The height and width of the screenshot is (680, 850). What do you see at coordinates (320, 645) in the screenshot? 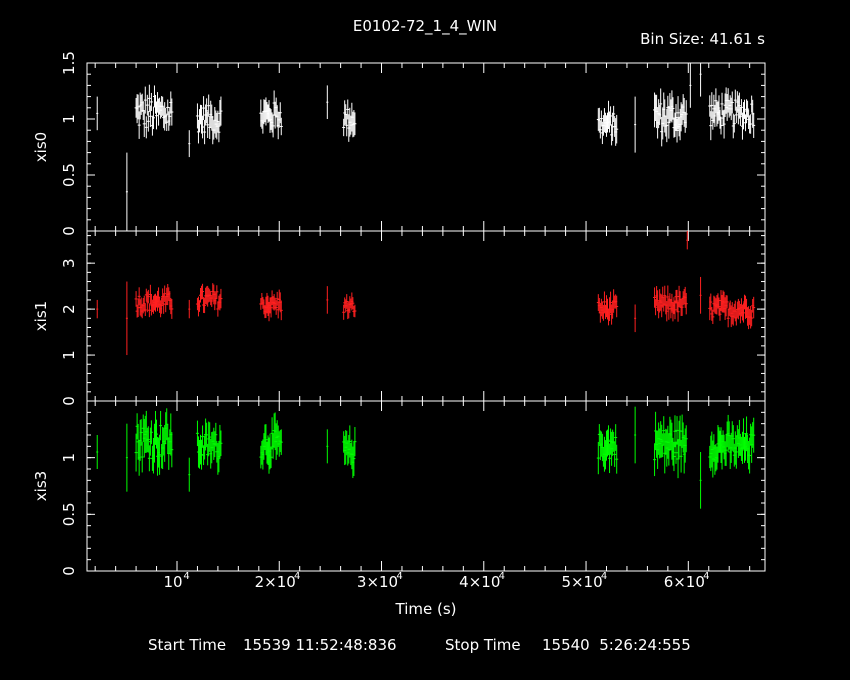
I see `start-time-value: 15539 11:52:48:836` at bounding box center [320, 645].